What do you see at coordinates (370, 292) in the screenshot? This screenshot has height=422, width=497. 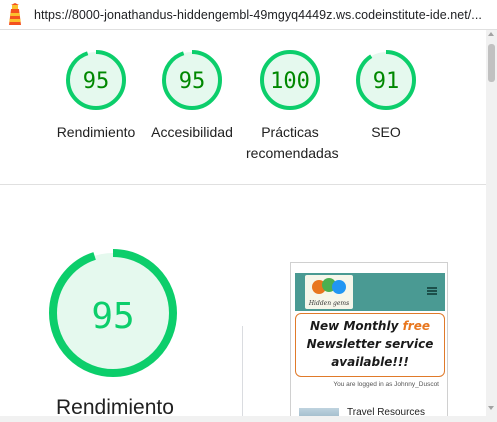 I see `thumbnail-header: Hidden gems` at bounding box center [370, 292].